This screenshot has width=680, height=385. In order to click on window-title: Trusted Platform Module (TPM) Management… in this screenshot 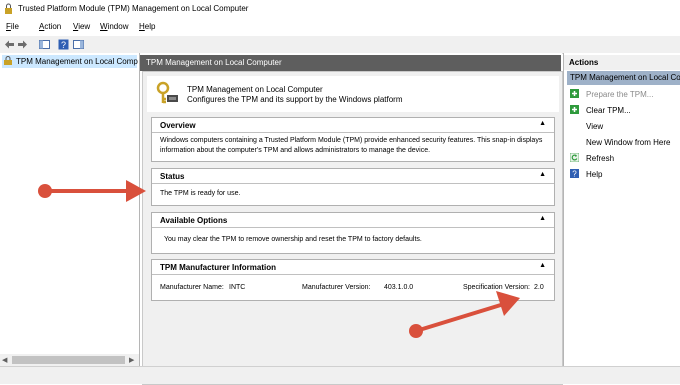, I will do `click(133, 8)`.